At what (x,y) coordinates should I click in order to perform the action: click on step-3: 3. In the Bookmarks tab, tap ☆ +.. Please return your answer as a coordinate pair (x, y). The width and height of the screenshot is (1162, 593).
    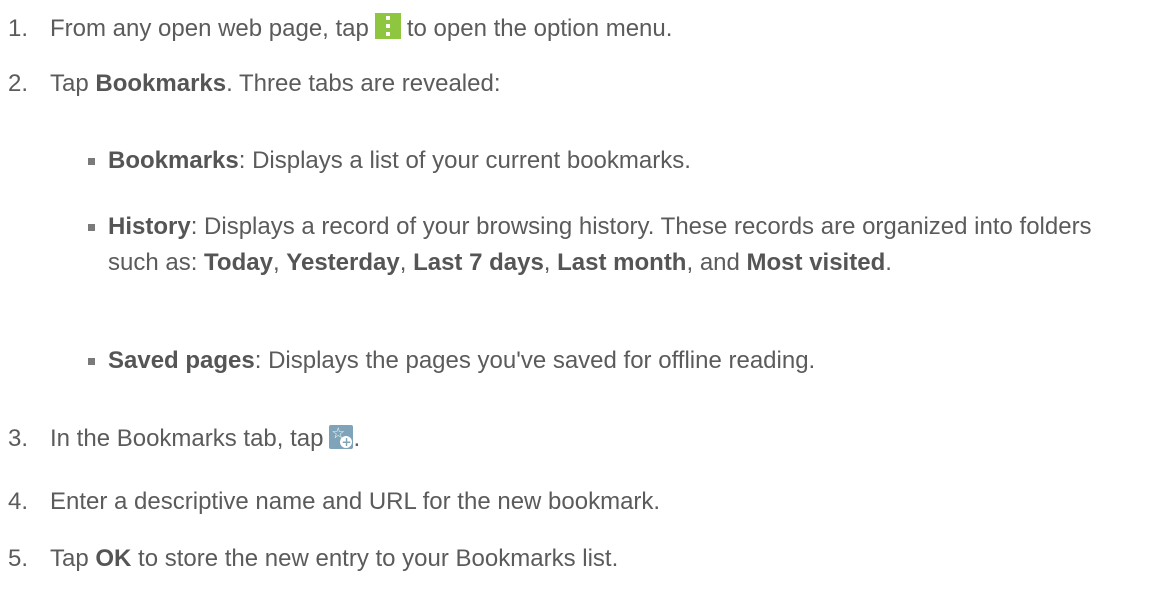
    Looking at the image, I should click on (184, 439).